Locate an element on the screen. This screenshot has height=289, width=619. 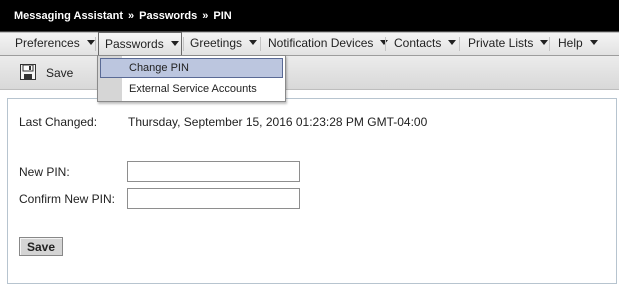
last-changed-label: Last Changed: is located at coordinates (58, 122).